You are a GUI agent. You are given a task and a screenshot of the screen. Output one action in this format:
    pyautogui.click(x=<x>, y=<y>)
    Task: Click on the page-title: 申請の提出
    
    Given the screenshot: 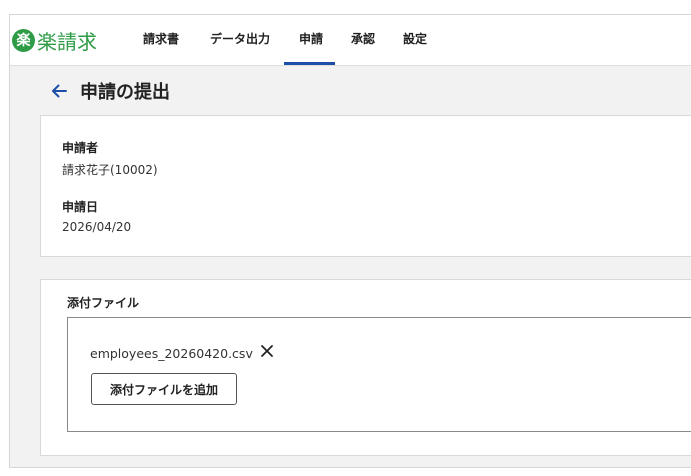 What is the action you would take?
    pyautogui.click(x=125, y=92)
    